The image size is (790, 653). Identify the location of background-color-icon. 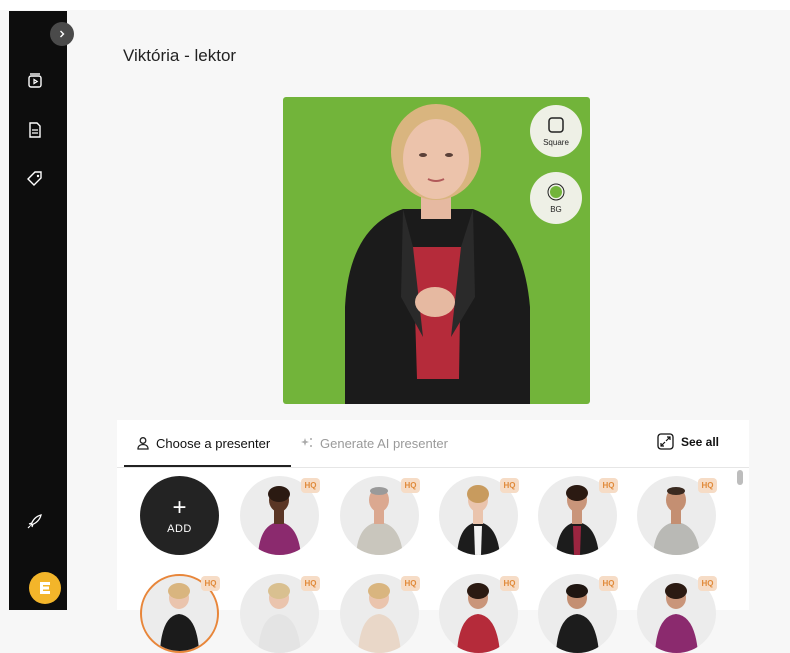
(556, 191).